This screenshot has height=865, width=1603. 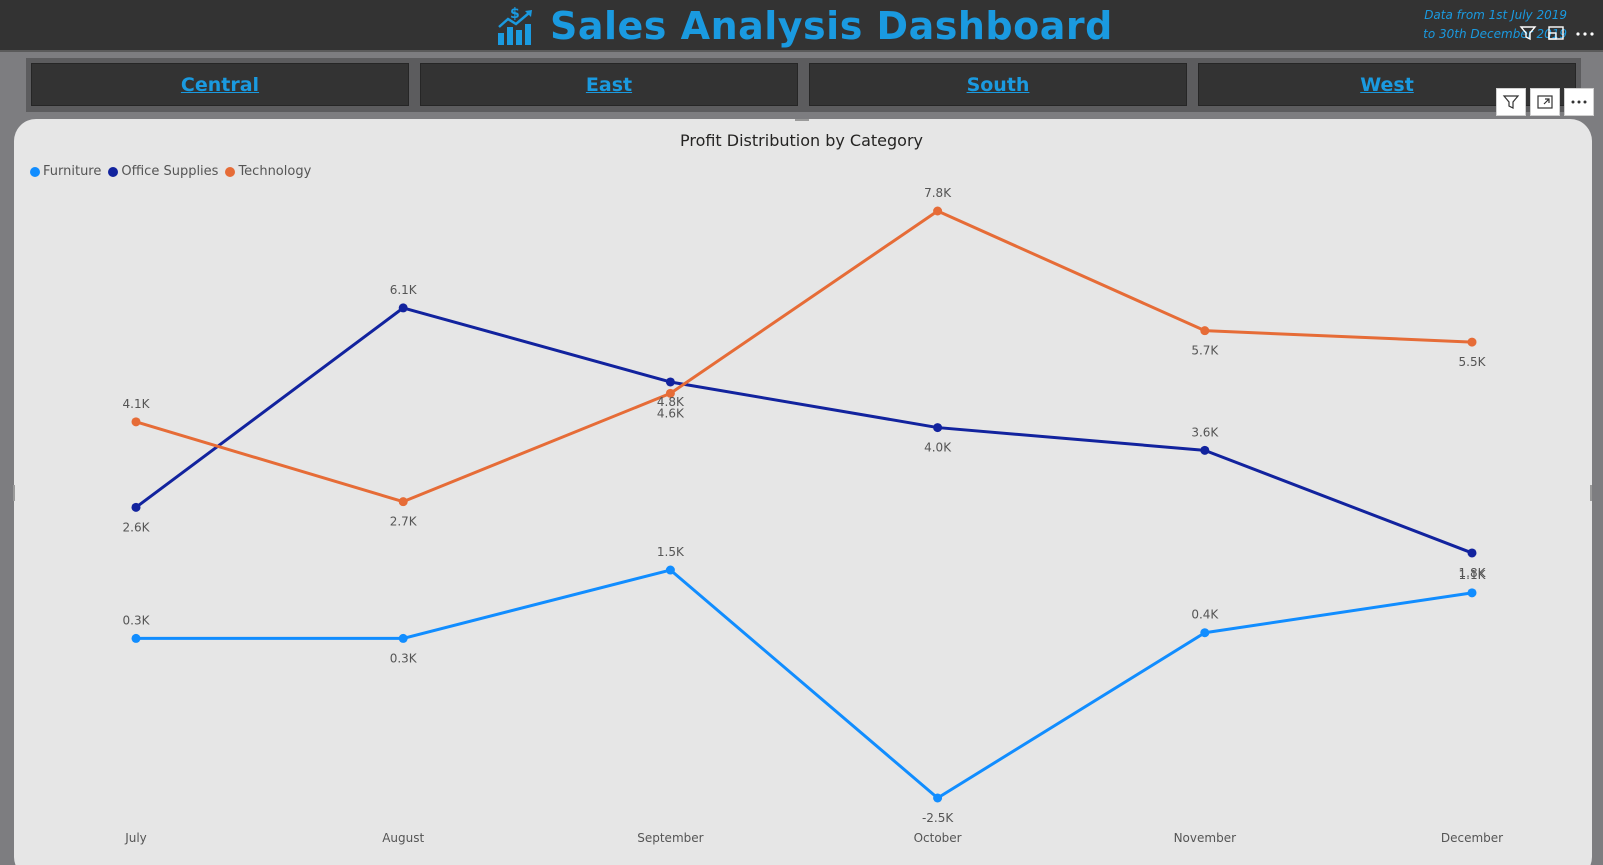 I want to click on x-tick-label: July, so click(x=135, y=838).